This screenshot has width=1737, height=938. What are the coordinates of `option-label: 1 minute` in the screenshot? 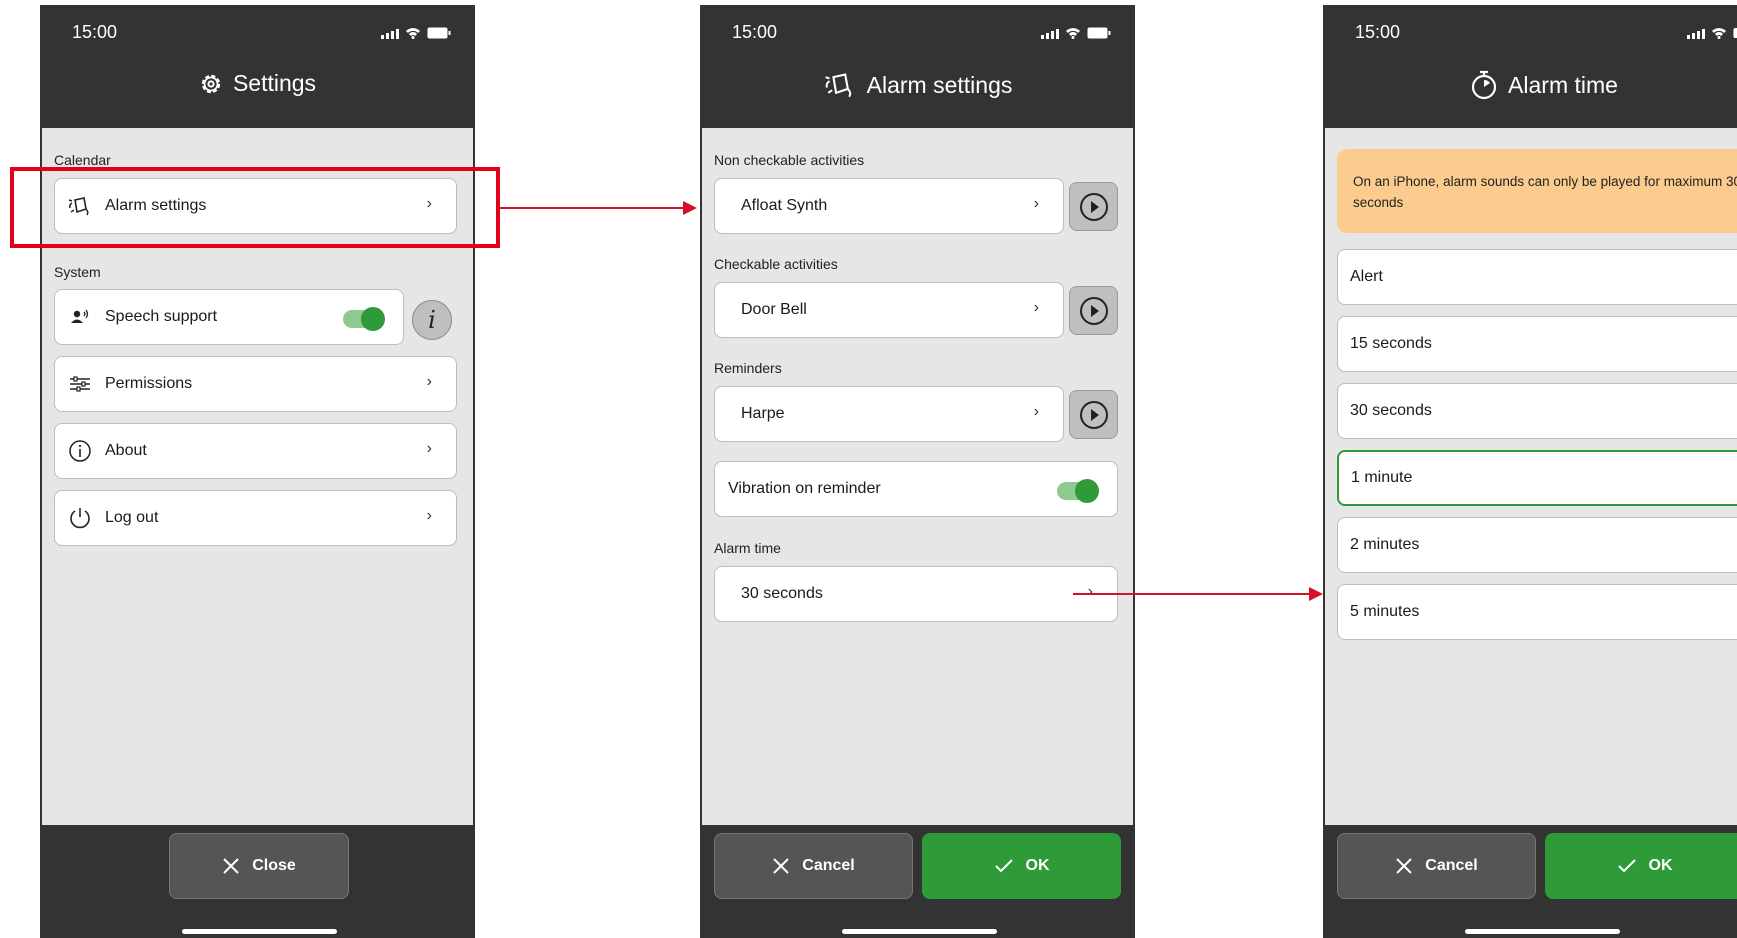 It's located at (1382, 477).